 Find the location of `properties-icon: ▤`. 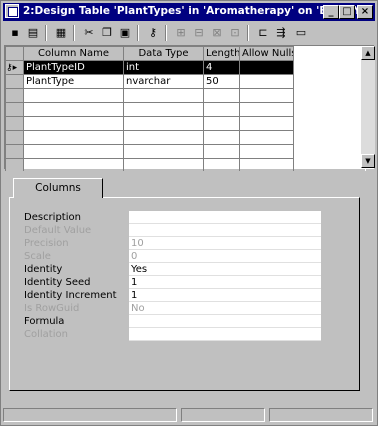

properties-icon: ▤ is located at coordinates (33, 33).